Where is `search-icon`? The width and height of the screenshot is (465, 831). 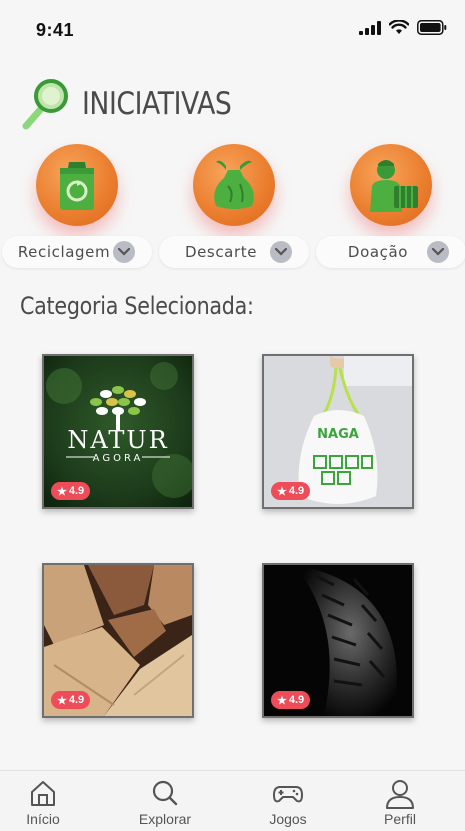 search-icon is located at coordinates (165, 793).